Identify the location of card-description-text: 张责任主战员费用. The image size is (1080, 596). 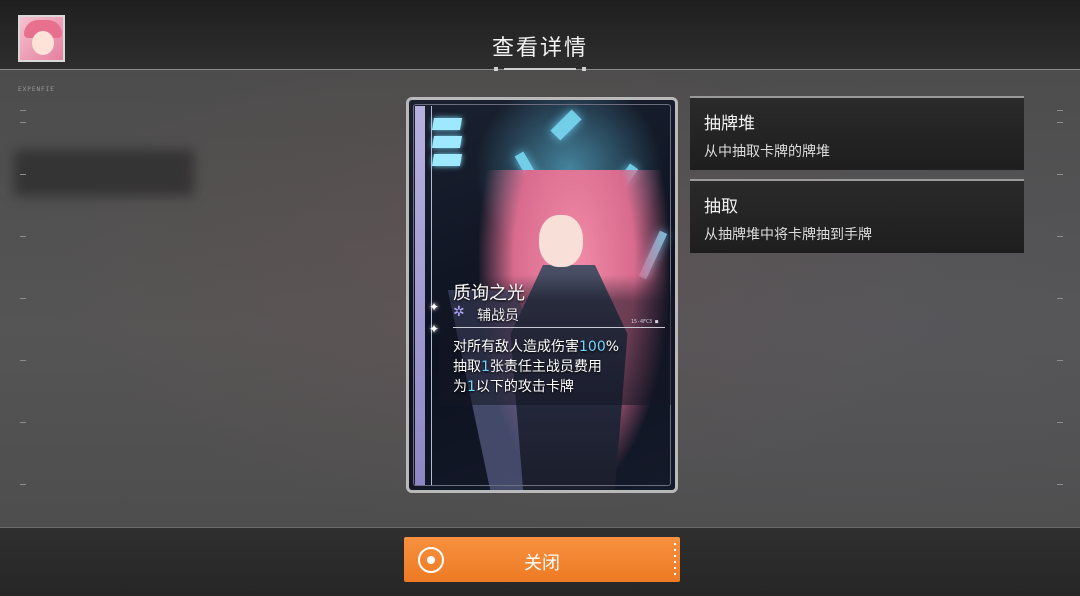
(545, 367).